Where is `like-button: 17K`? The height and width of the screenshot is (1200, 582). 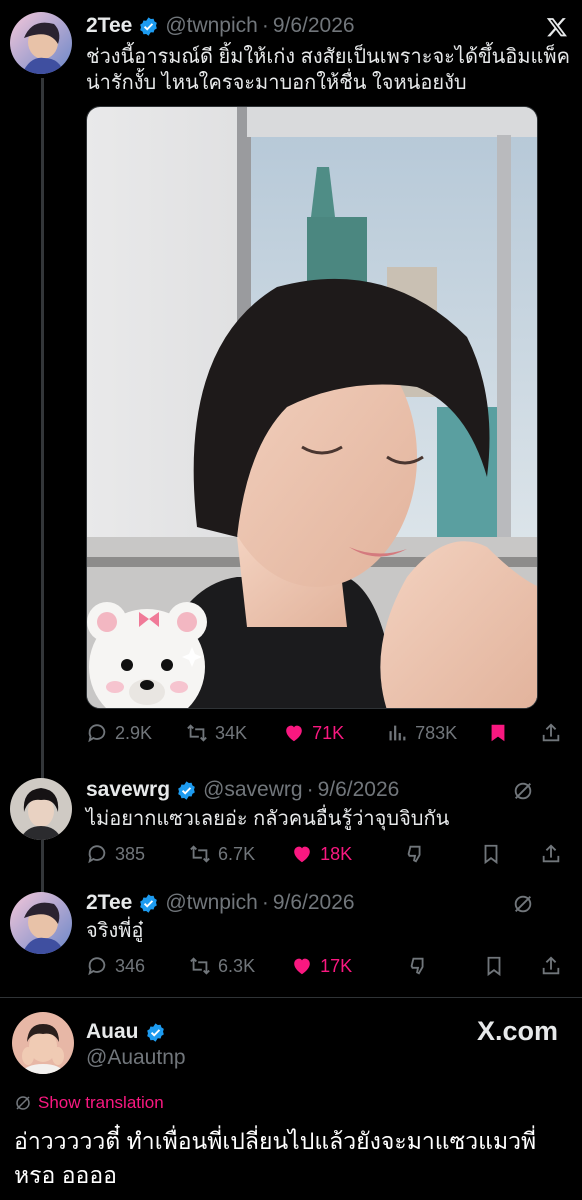
like-button: 17K is located at coordinates (321, 966).